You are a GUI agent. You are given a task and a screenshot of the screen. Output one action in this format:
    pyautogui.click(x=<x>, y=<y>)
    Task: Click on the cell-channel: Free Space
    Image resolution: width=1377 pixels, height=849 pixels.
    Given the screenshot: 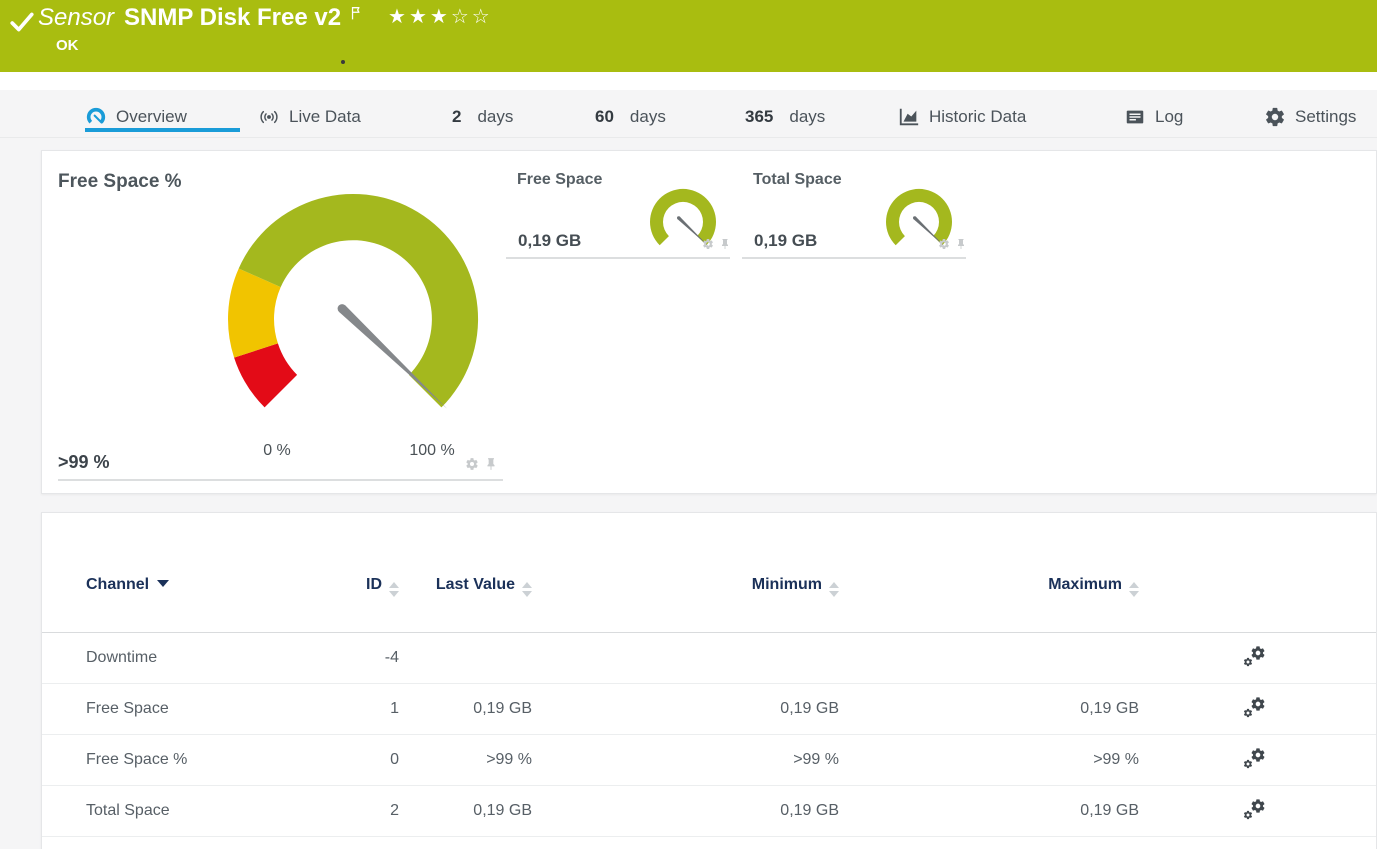 What is the action you would take?
    pyautogui.click(x=127, y=708)
    